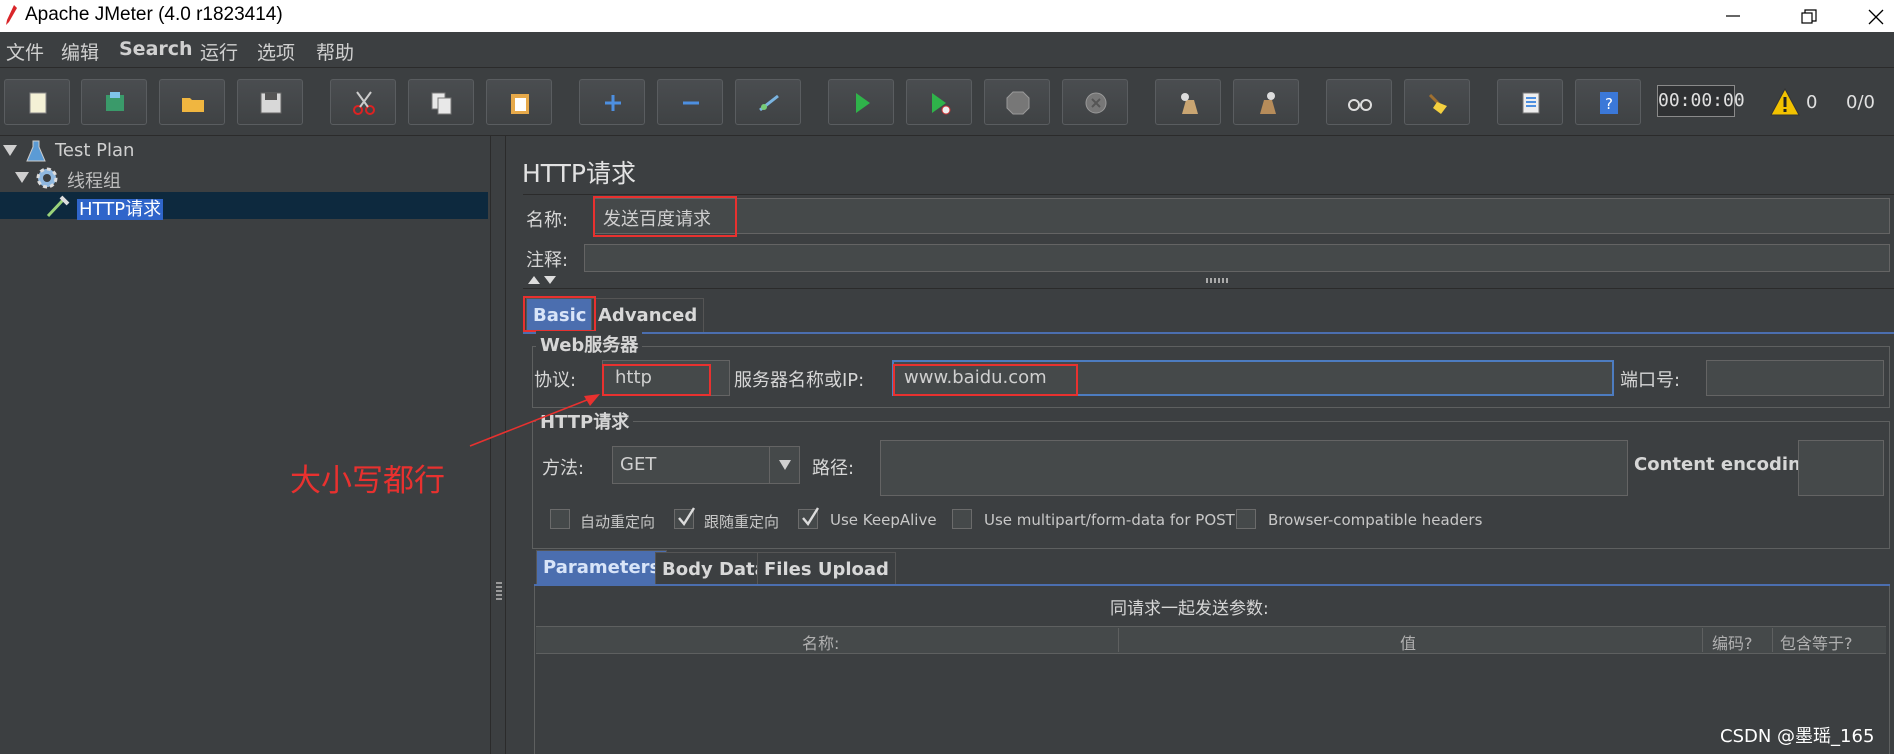  Describe the element at coordinates (947, 16) in the screenshot. I see `title-bar: Apache JMeter (4.0 r1823414)` at that location.